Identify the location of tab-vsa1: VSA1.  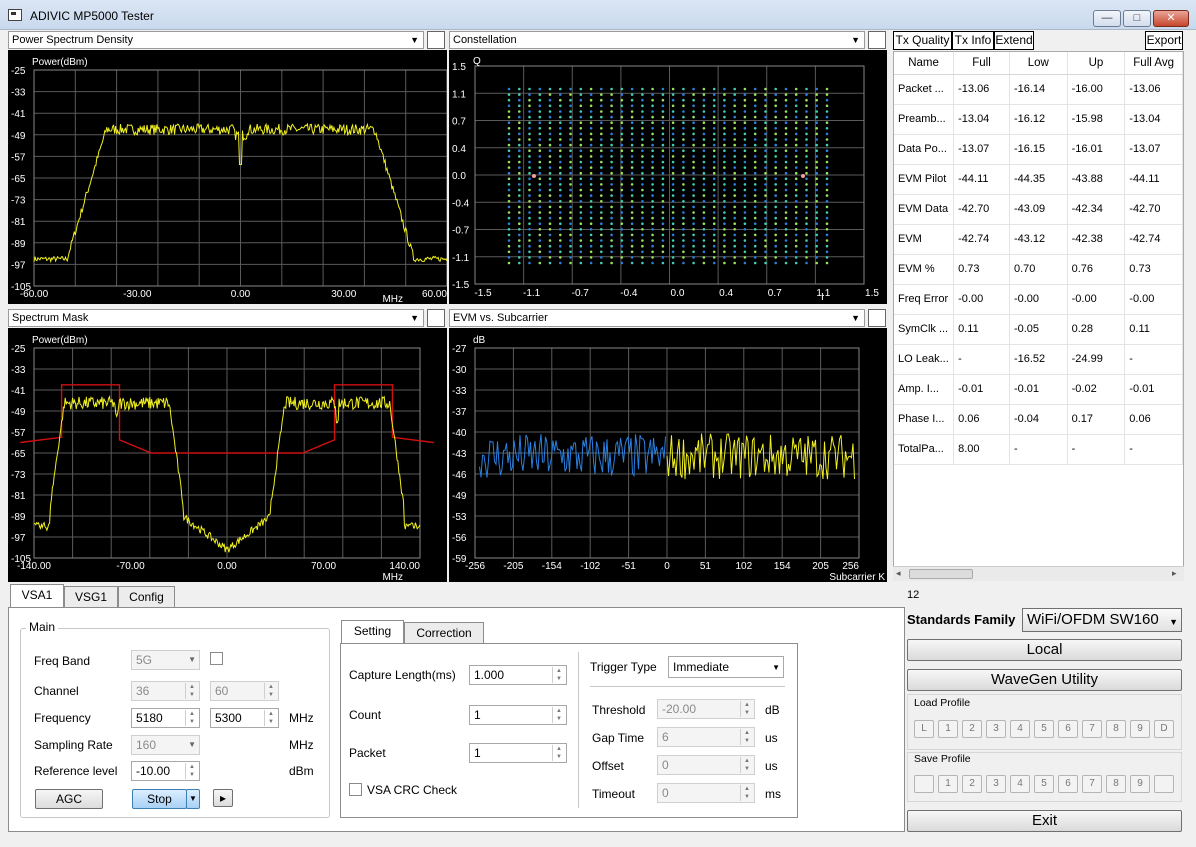
(37, 596).